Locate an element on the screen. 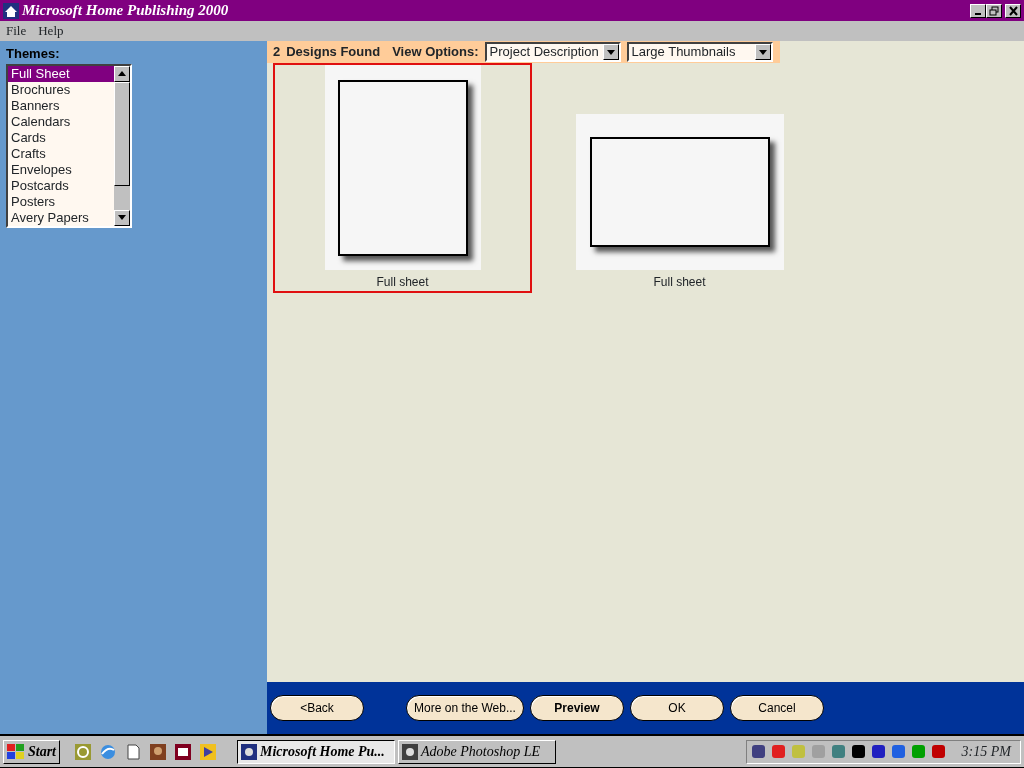 The image size is (1024, 768). dropdown: Large Thumbnails is located at coordinates (699, 52).